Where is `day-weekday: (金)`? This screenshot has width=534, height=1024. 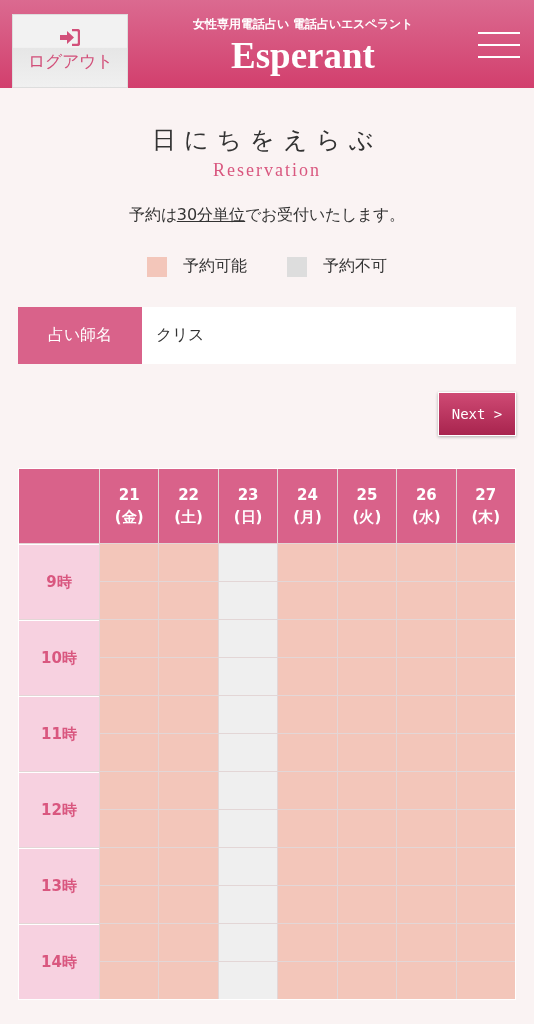 day-weekday: (金) is located at coordinates (129, 517).